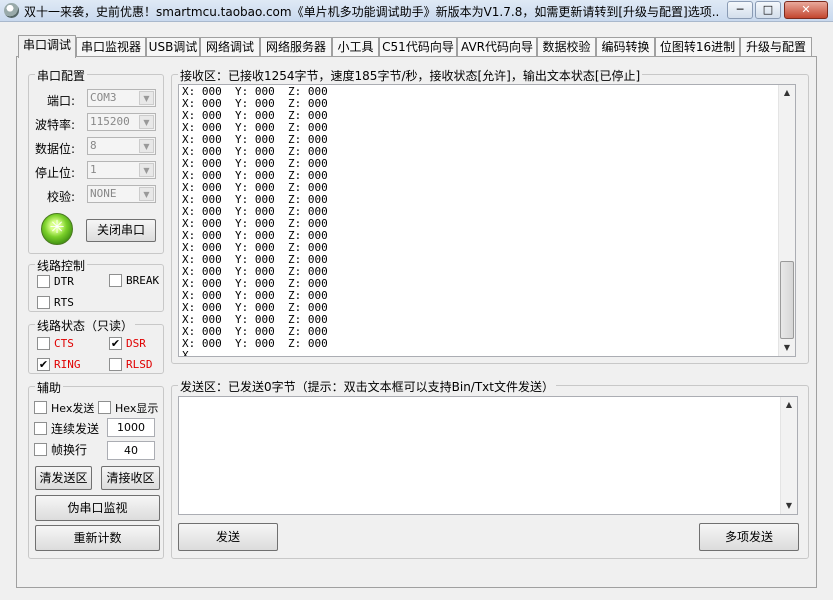  Describe the element at coordinates (749, 537) in the screenshot. I see `multi-send-button: 多项发送` at that location.